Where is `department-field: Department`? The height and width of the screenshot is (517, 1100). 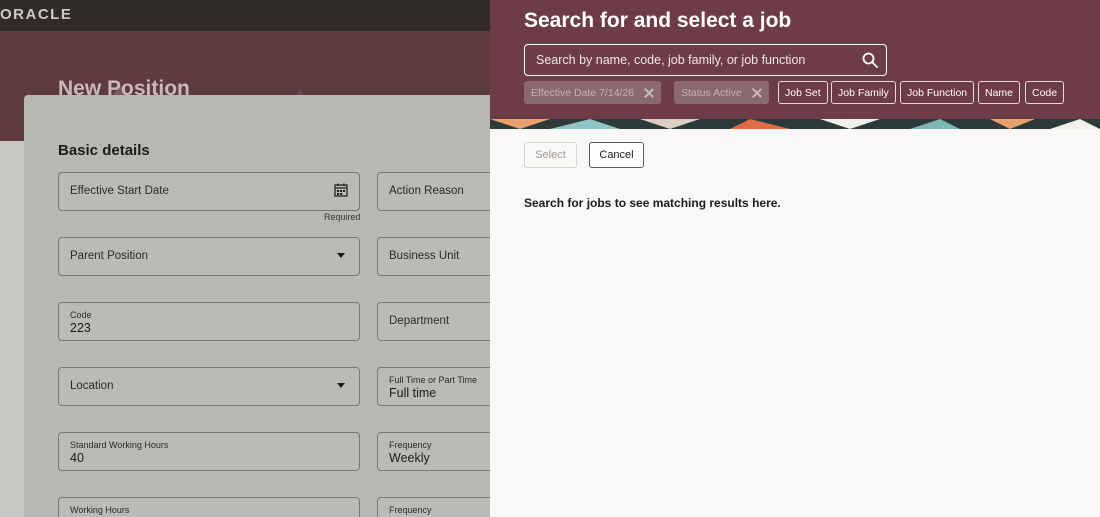 department-field: Department is located at coordinates (442, 321).